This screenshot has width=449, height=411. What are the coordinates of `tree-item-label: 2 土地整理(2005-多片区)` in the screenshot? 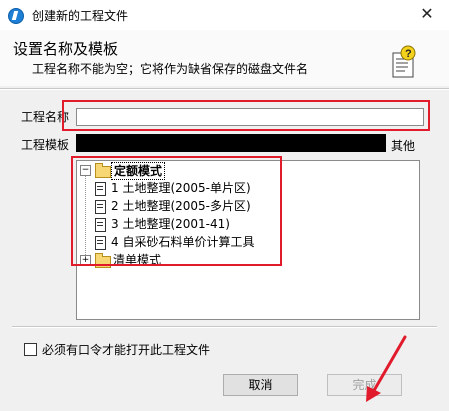 It's located at (181, 206).